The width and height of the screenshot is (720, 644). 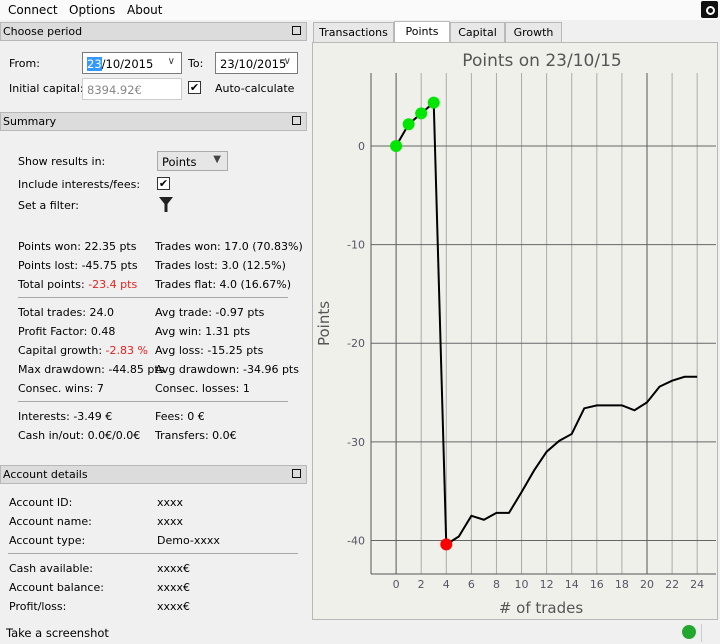 What do you see at coordinates (396, 584) in the screenshot?
I see `x-tick-label: 0` at bounding box center [396, 584].